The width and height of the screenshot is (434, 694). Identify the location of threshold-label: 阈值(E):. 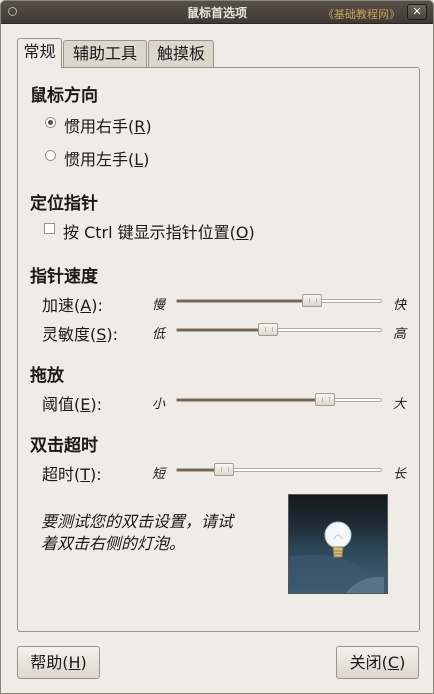
(72, 404).